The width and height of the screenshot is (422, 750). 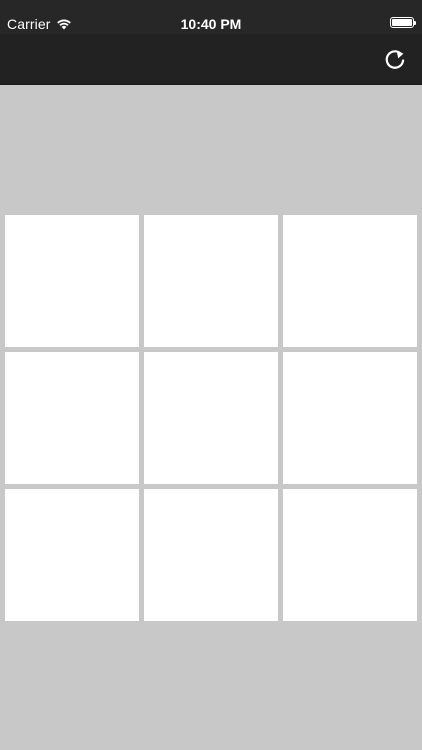 I want to click on status-time: 10:40 PM, so click(x=211, y=24).